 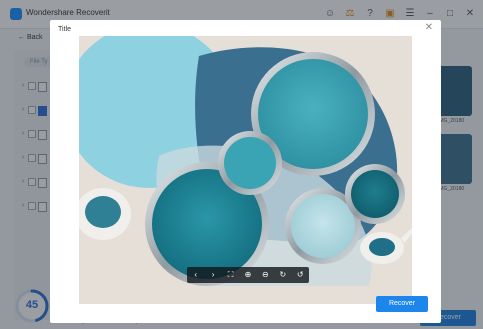 What do you see at coordinates (64, 29) in the screenshot?
I see `dialog-title: Title` at bounding box center [64, 29].